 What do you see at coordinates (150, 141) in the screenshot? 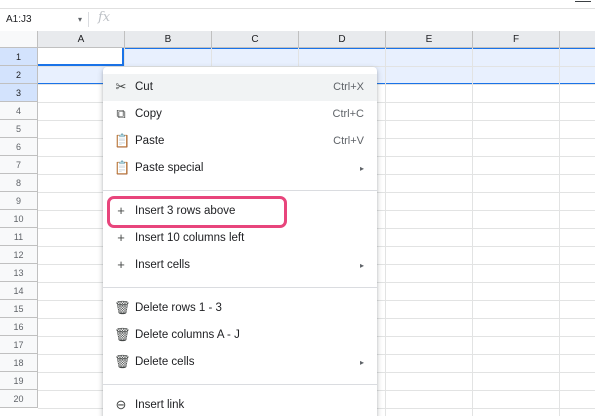
I see `menu-item-label: Paste` at bounding box center [150, 141].